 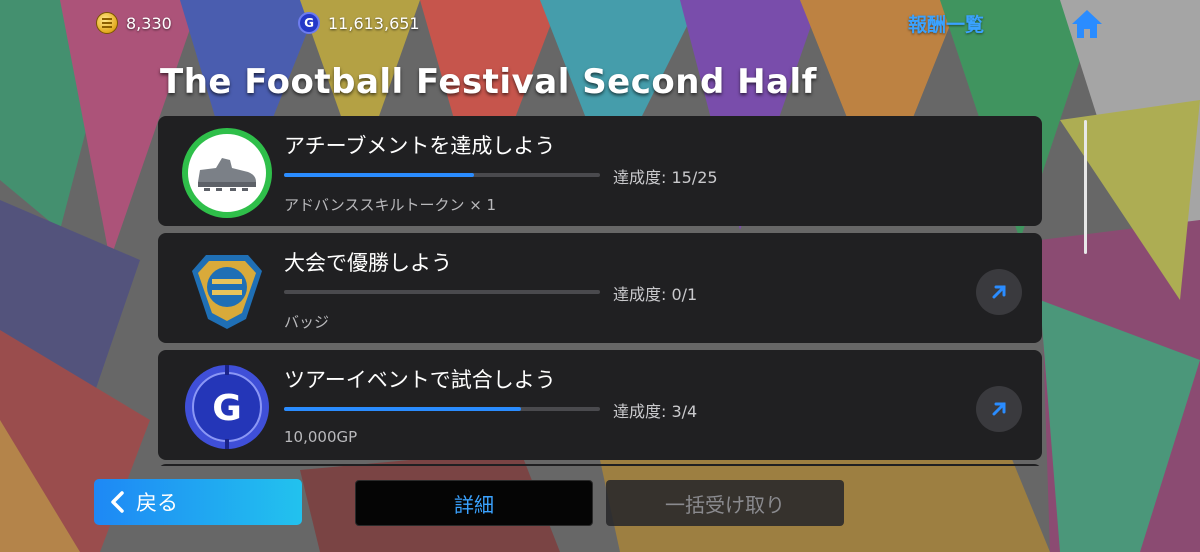 What do you see at coordinates (307, 322) in the screenshot?
I see `reward-text: バッジ` at bounding box center [307, 322].